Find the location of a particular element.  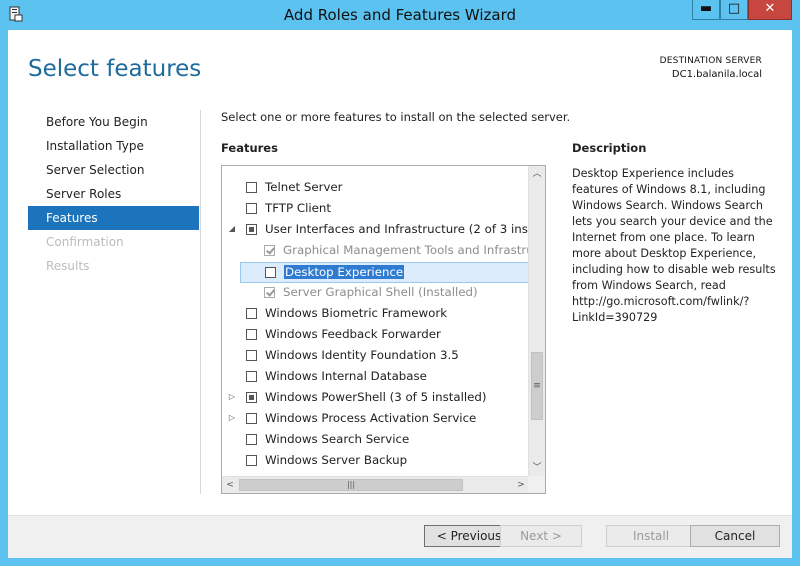

feature-label: Windows Search Service is located at coordinates (337, 439).